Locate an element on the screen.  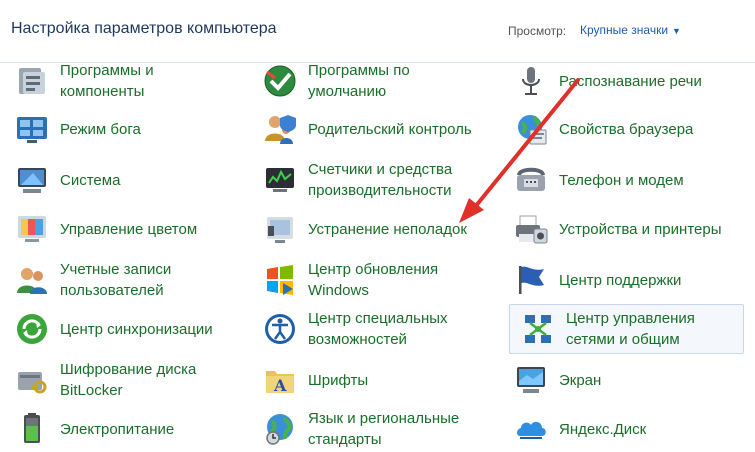
item-bitlocker: Шифрование диска BitLocker is located at coordinates (121, 380).